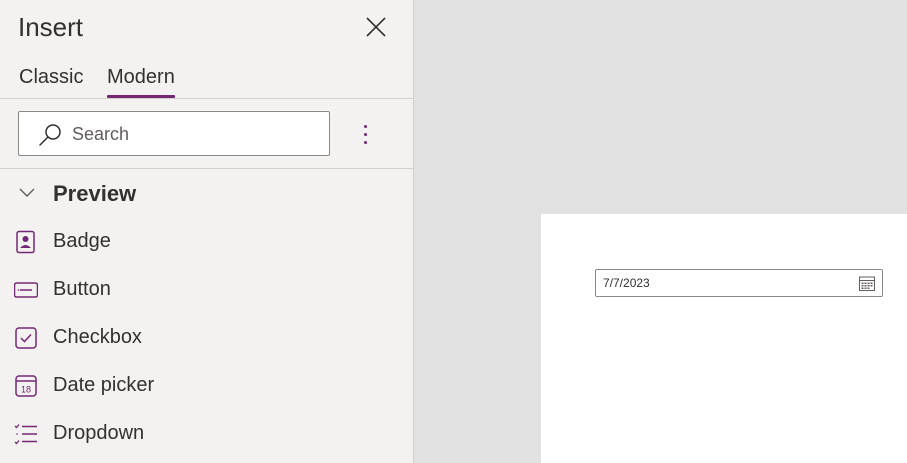 The image size is (907, 463). What do you see at coordinates (207, 339) in the screenshot?
I see `list-item-checkbox: Checkbox` at bounding box center [207, 339].